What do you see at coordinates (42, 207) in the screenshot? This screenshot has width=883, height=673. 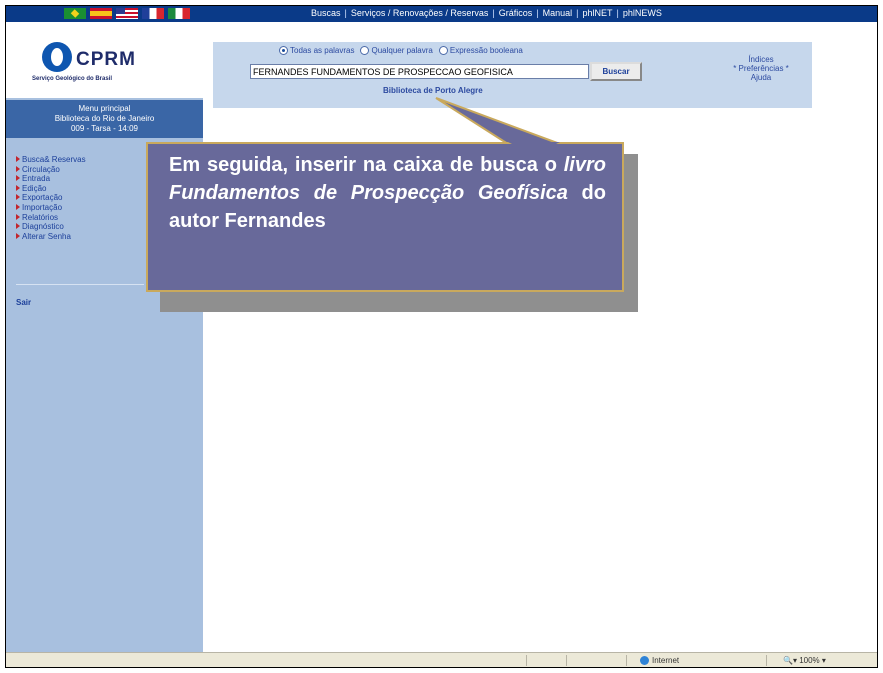 I see `menu-item-label: Importação` at bounding box center [42, 207].